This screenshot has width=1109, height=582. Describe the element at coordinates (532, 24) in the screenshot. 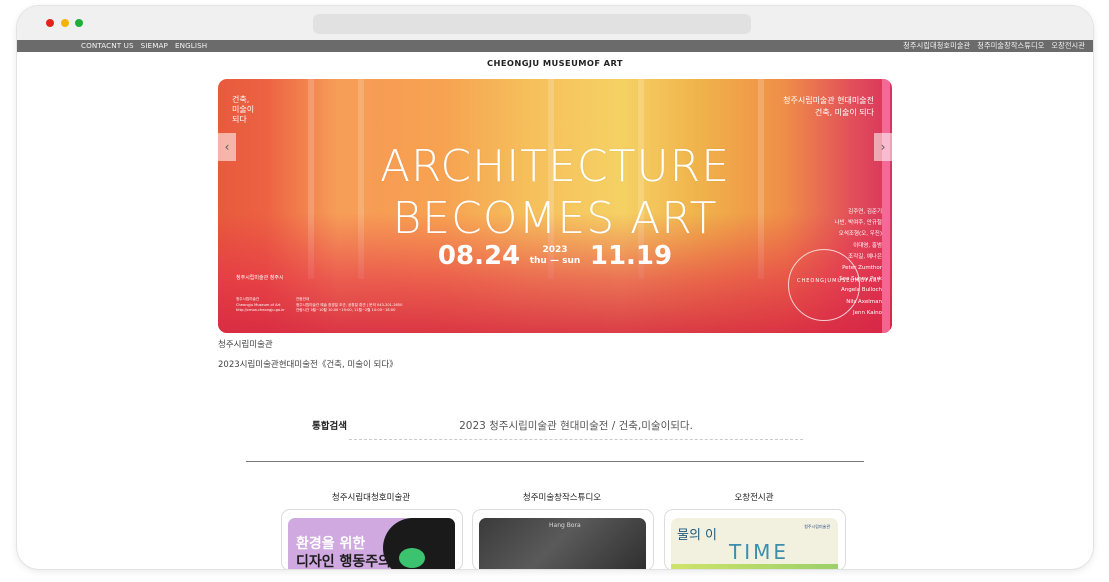

I see `address-bar` at that location.